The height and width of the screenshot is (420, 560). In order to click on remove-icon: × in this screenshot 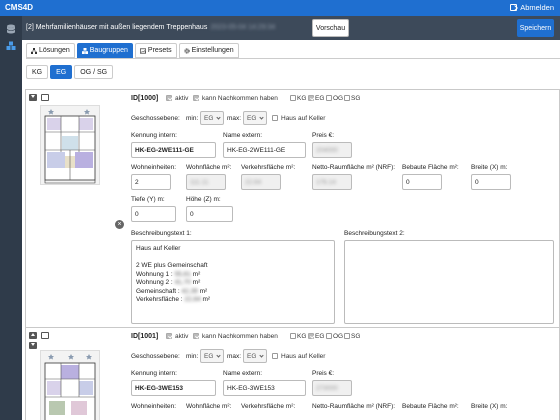, I will do `click(119, 224)`.